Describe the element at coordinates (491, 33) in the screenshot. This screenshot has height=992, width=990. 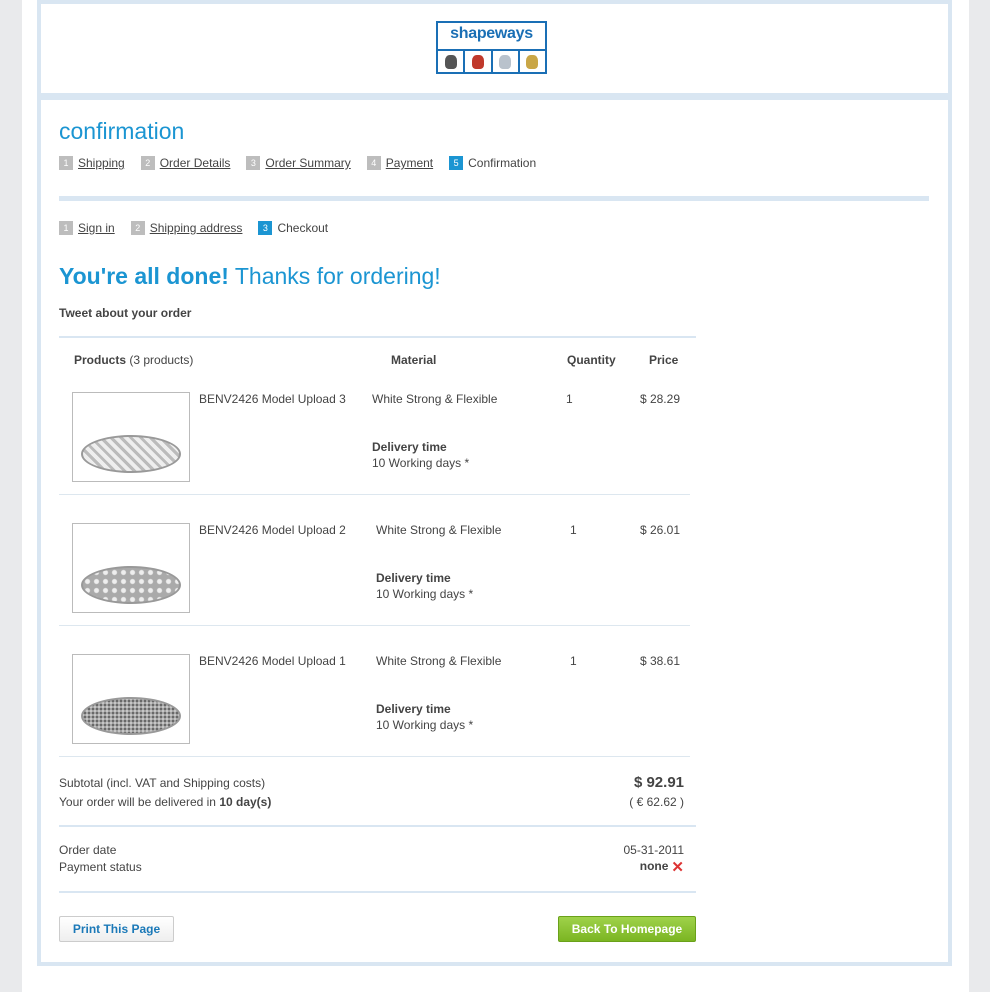
I see `logo-text: shapeways` at that location.